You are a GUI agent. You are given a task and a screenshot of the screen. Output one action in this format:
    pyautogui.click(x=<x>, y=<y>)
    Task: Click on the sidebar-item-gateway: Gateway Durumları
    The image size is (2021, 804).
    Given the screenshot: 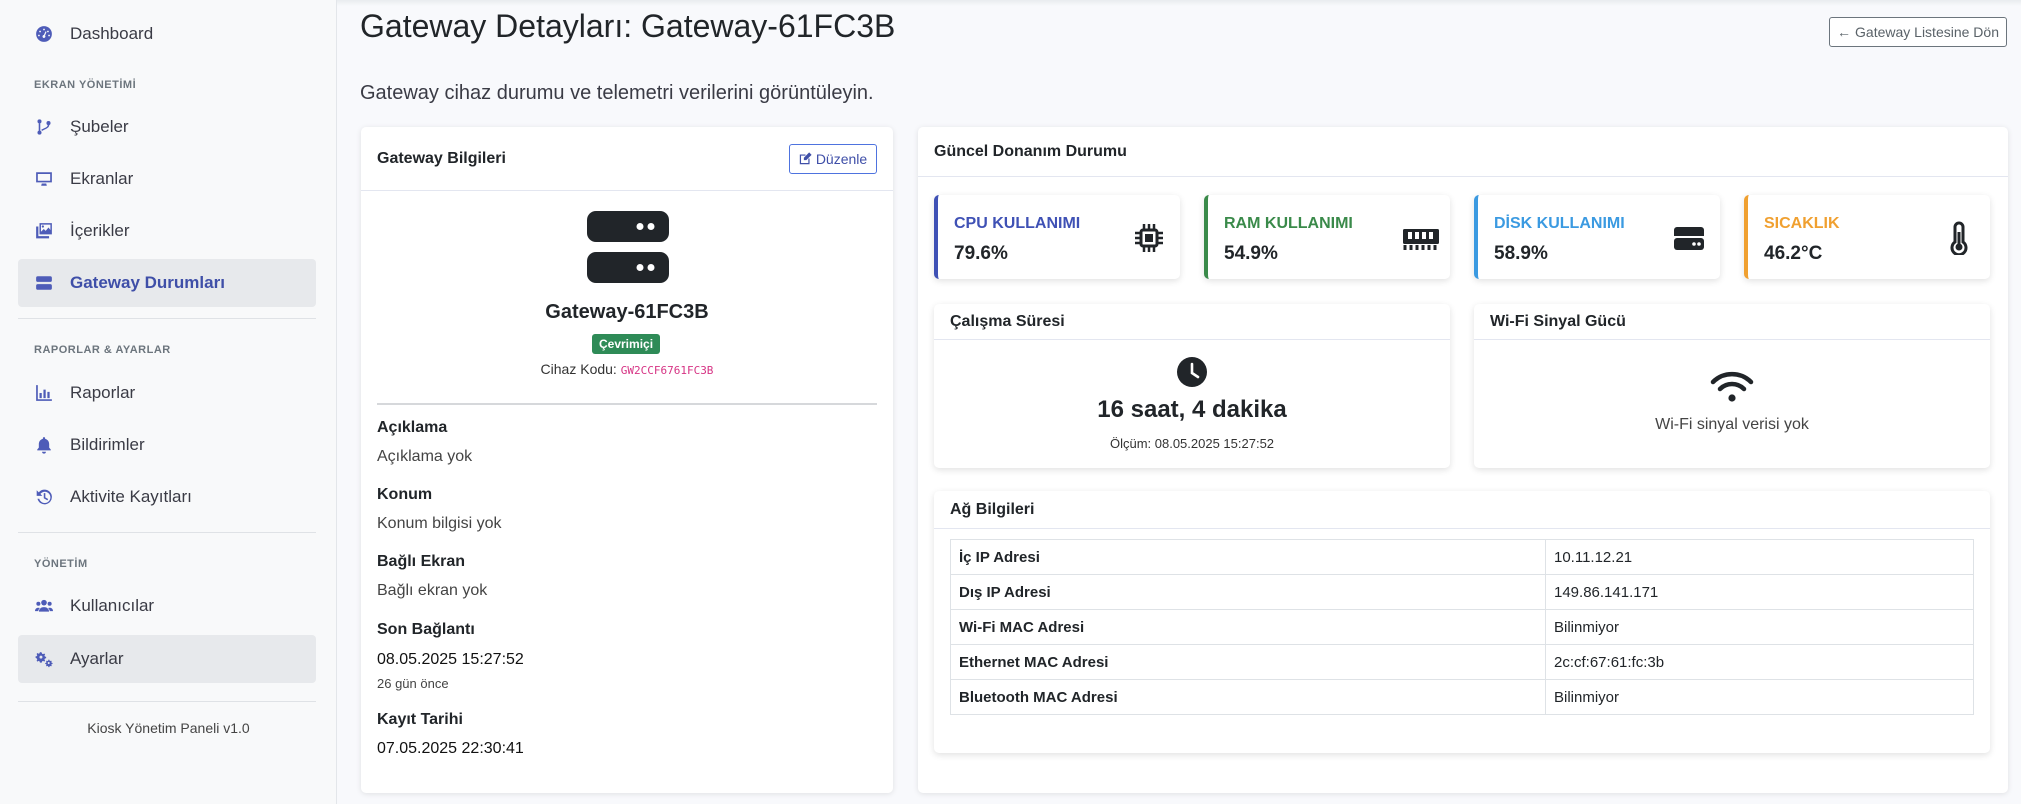 What is the action you would take?
    pyautogui.click(x=167, y=283)
    